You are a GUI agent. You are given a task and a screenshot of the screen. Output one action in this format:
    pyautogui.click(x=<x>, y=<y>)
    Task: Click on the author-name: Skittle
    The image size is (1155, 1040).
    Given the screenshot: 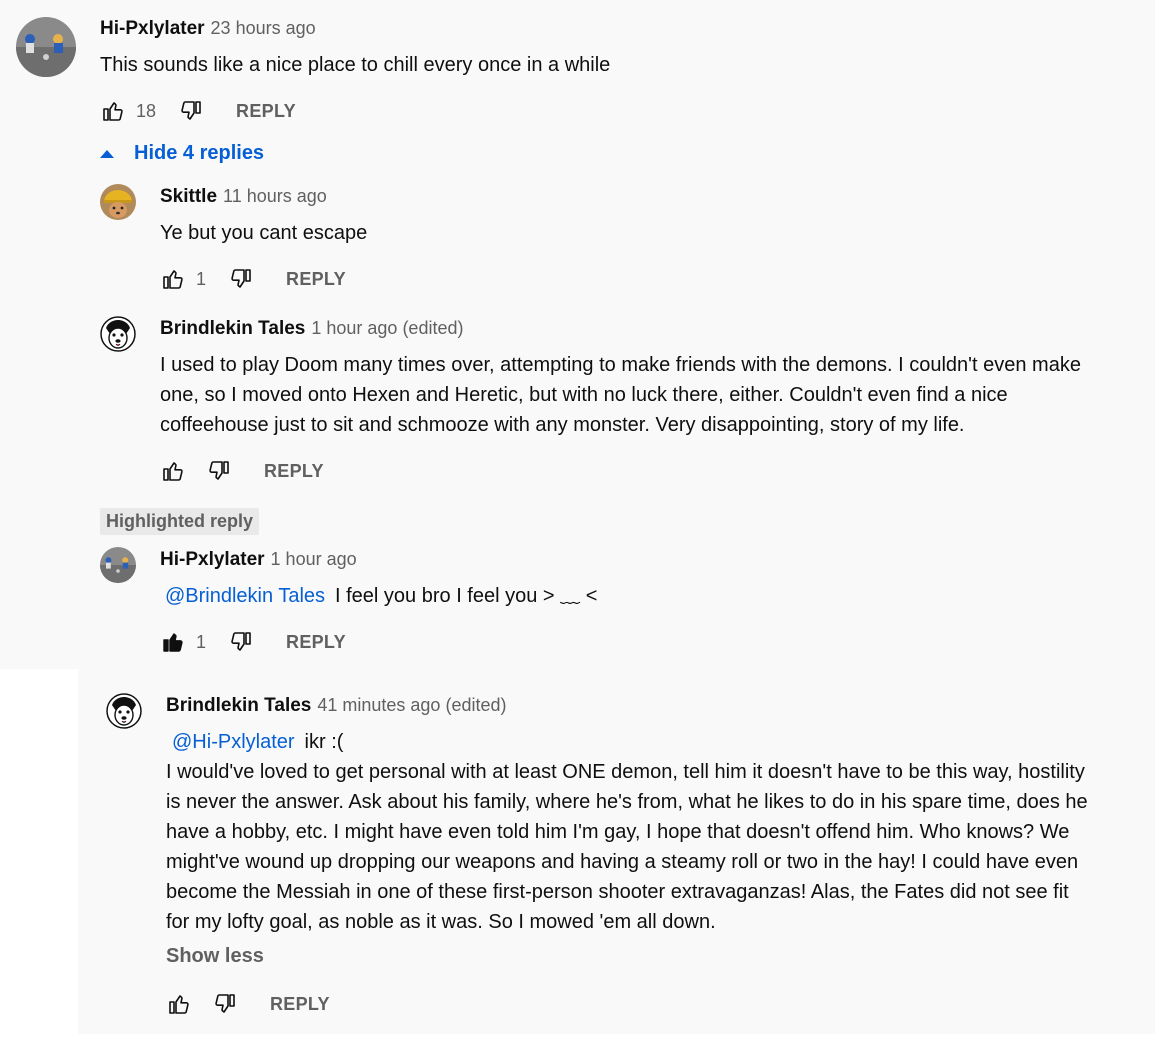 What is the action you would take?
    pyautogui.click(x=188, y=197)
    